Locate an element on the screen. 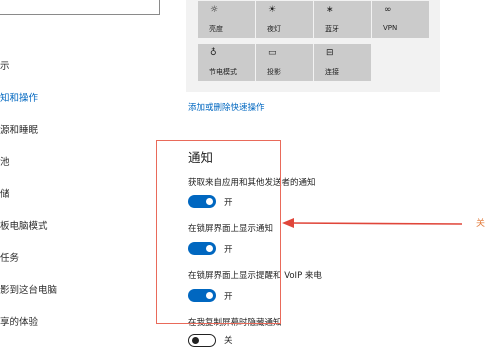 The width and height of the screenshot is (496, 347). tile-label: 蓝牙 is located at coordinates (332, 29).